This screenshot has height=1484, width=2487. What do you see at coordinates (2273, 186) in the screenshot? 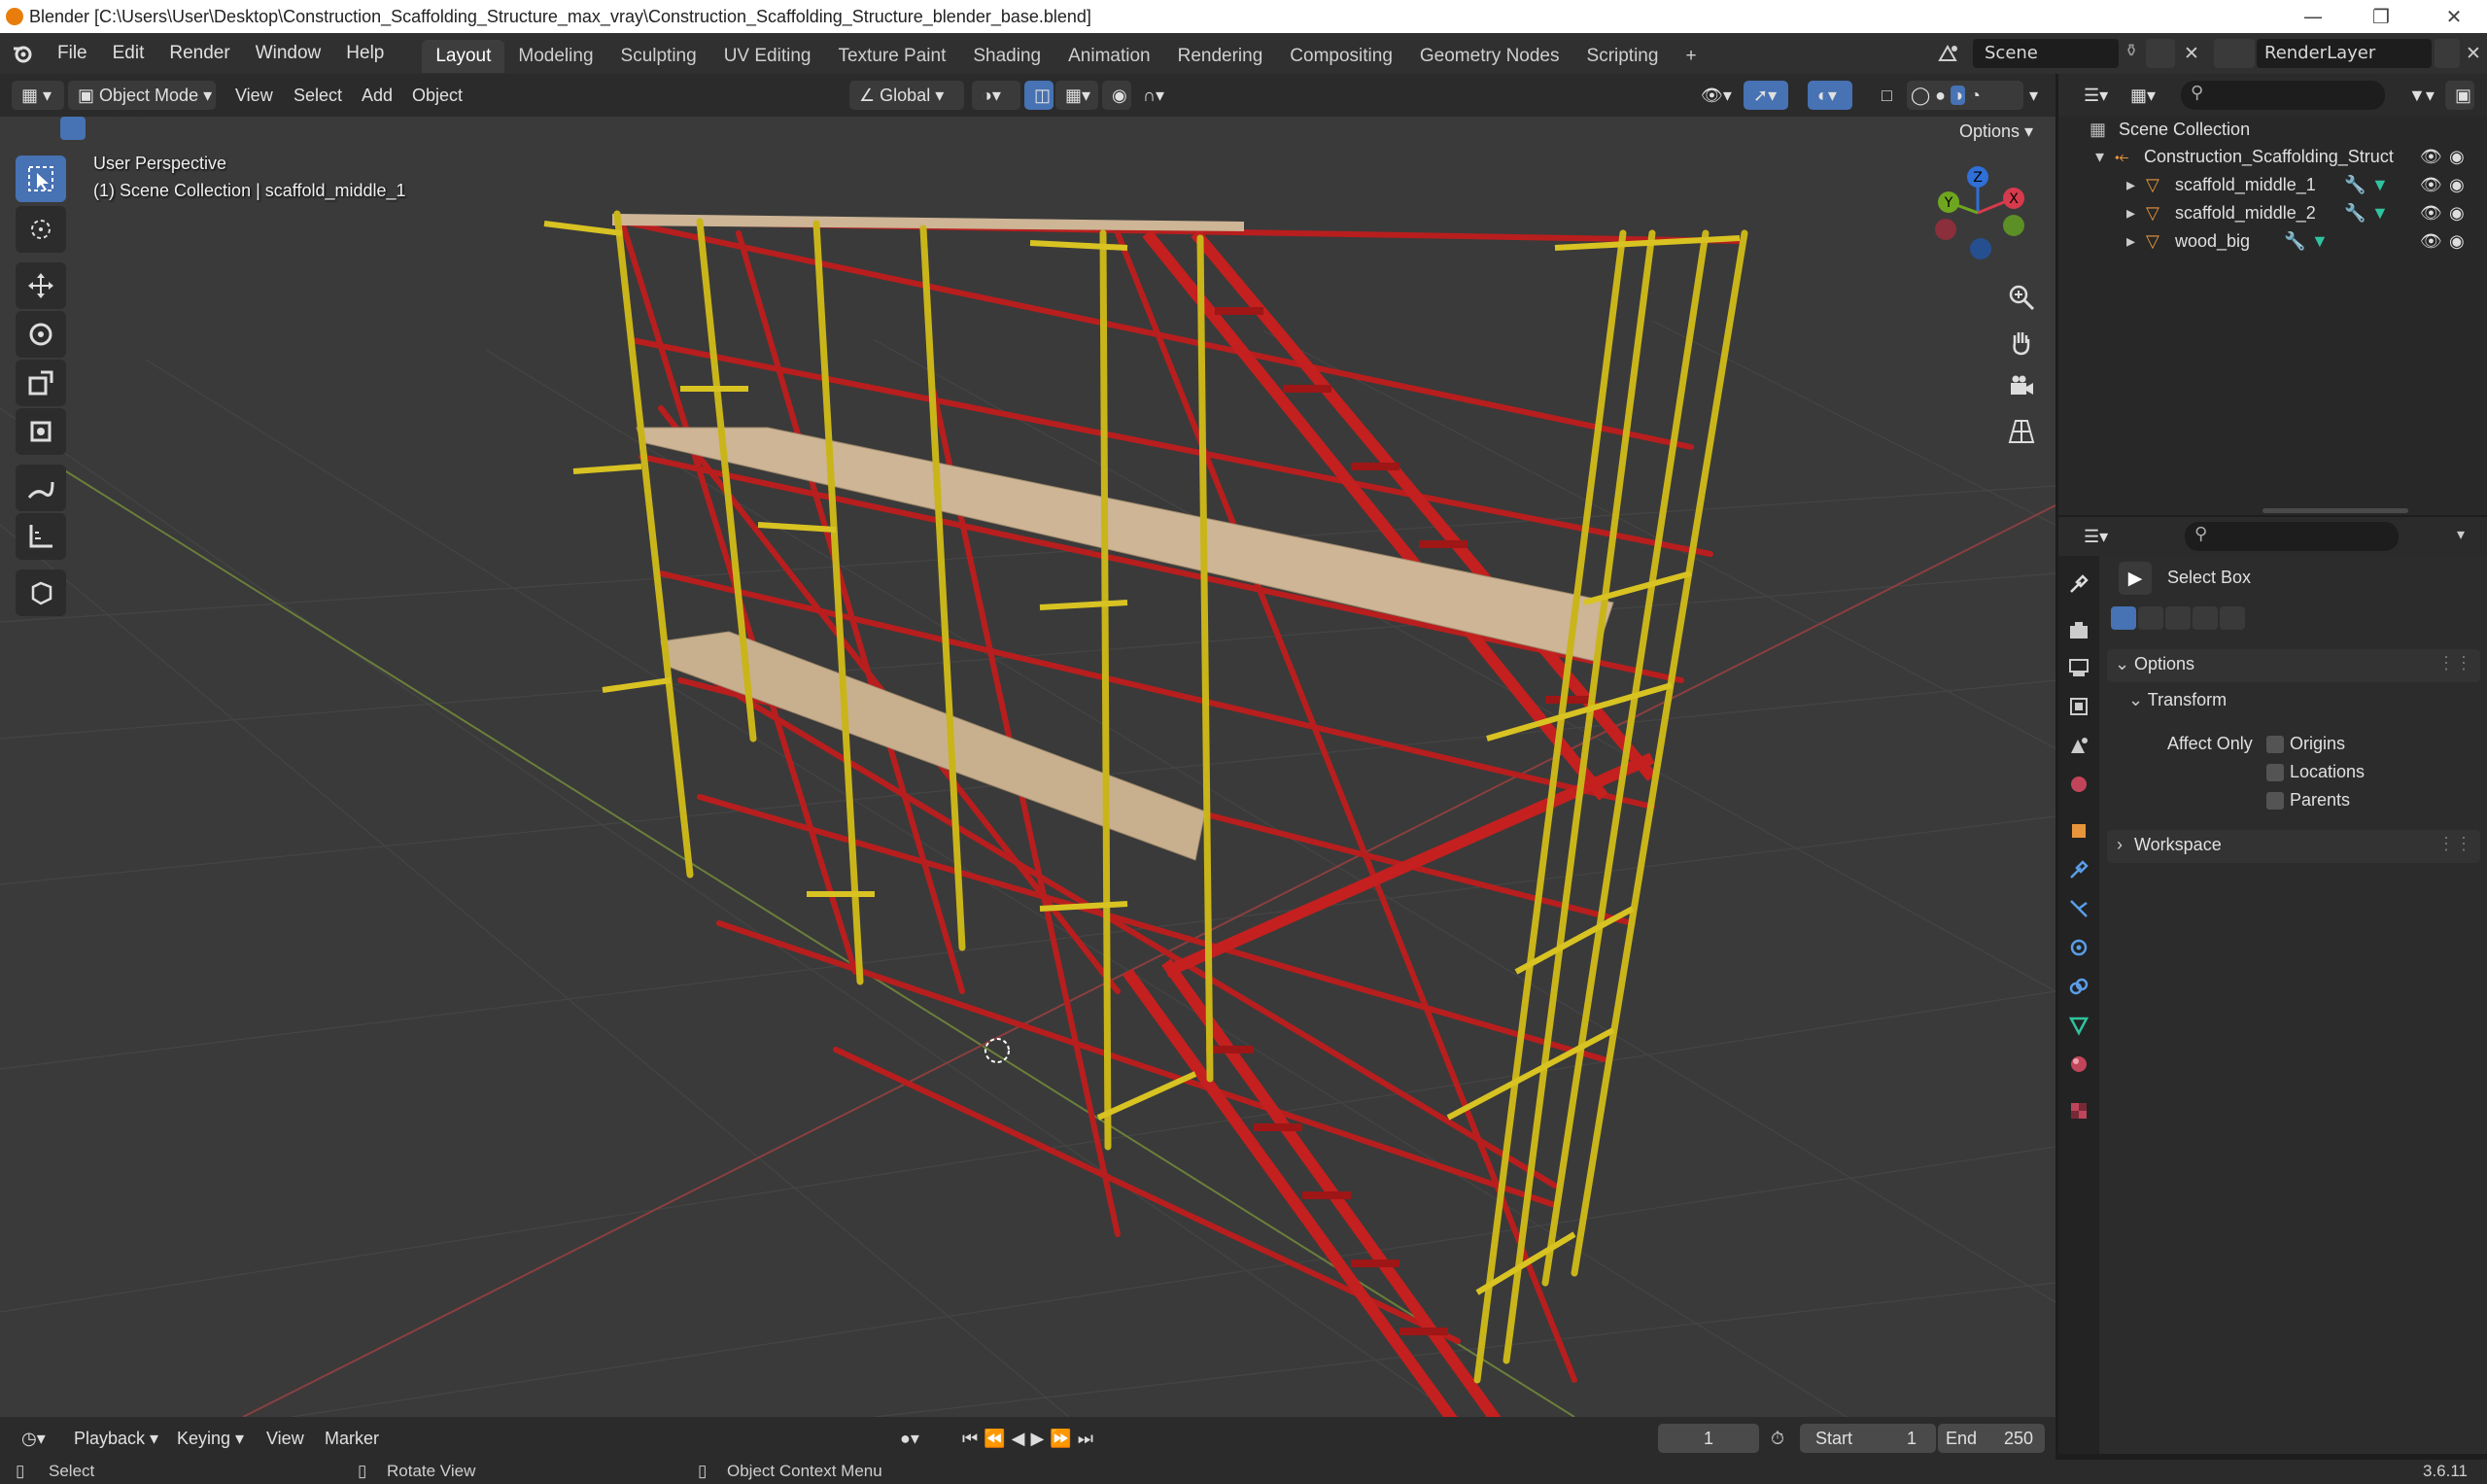
I see `outliner-row-object: ▸ ▽ scaffold_middle_1 🔧 ▼ 👁 ◉` at bounding box center [2273, 186].